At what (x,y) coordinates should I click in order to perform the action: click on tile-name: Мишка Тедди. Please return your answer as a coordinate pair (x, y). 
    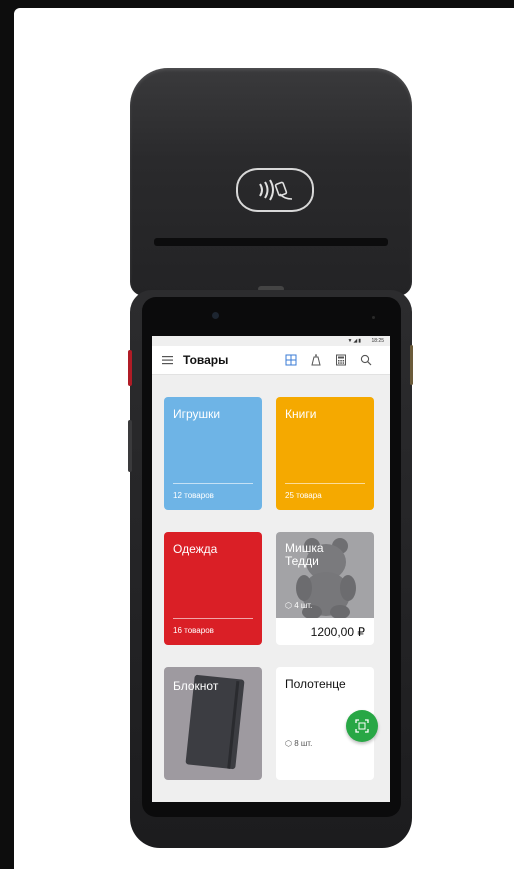
    Looking at the image, I should click on (304, 554).